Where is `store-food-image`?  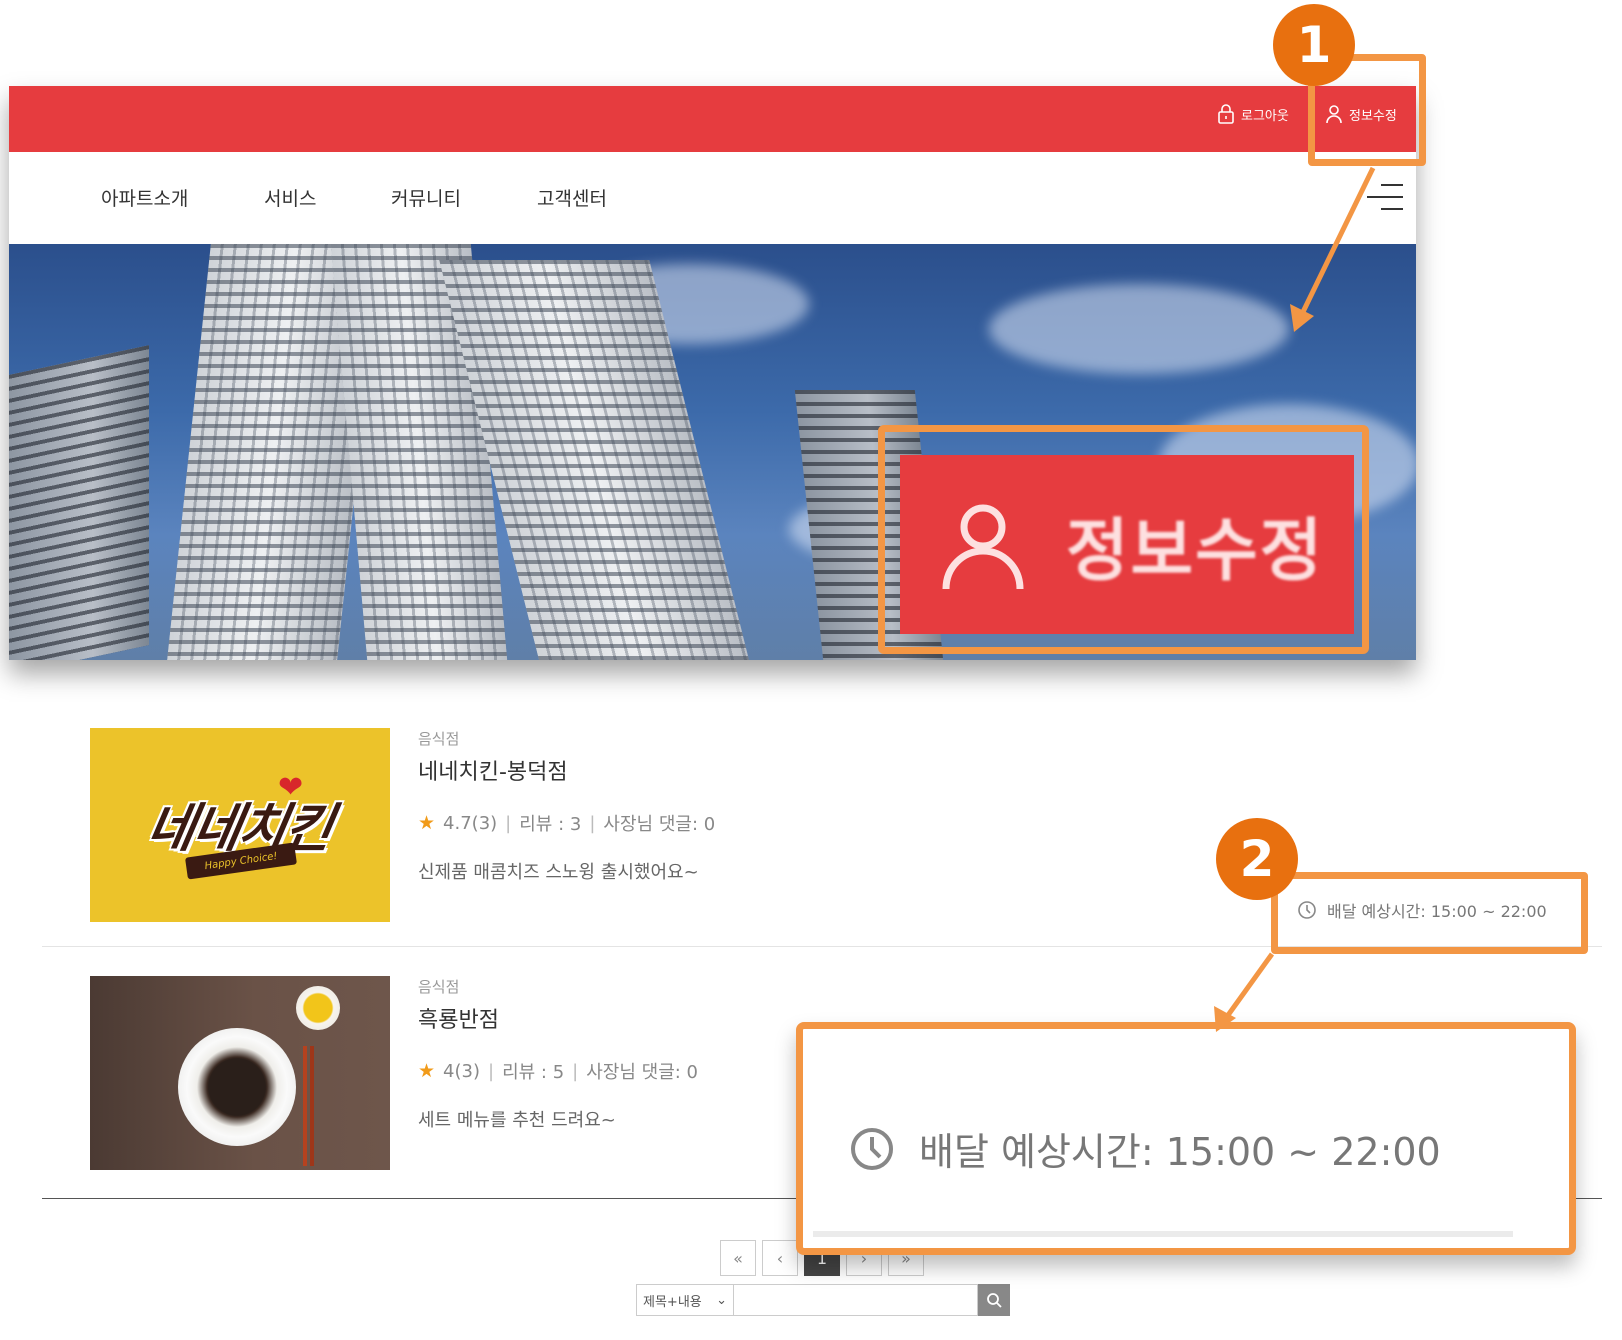 store-food-image is located at coordinates (240, 1073).